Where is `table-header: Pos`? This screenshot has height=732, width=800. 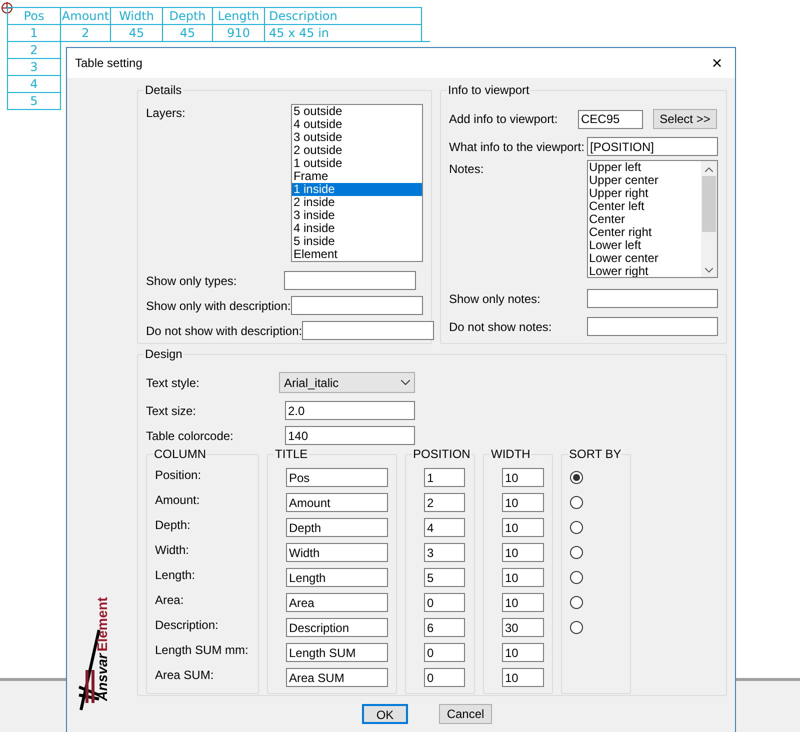 table-header: Pos is located at coordinates (34, 16).